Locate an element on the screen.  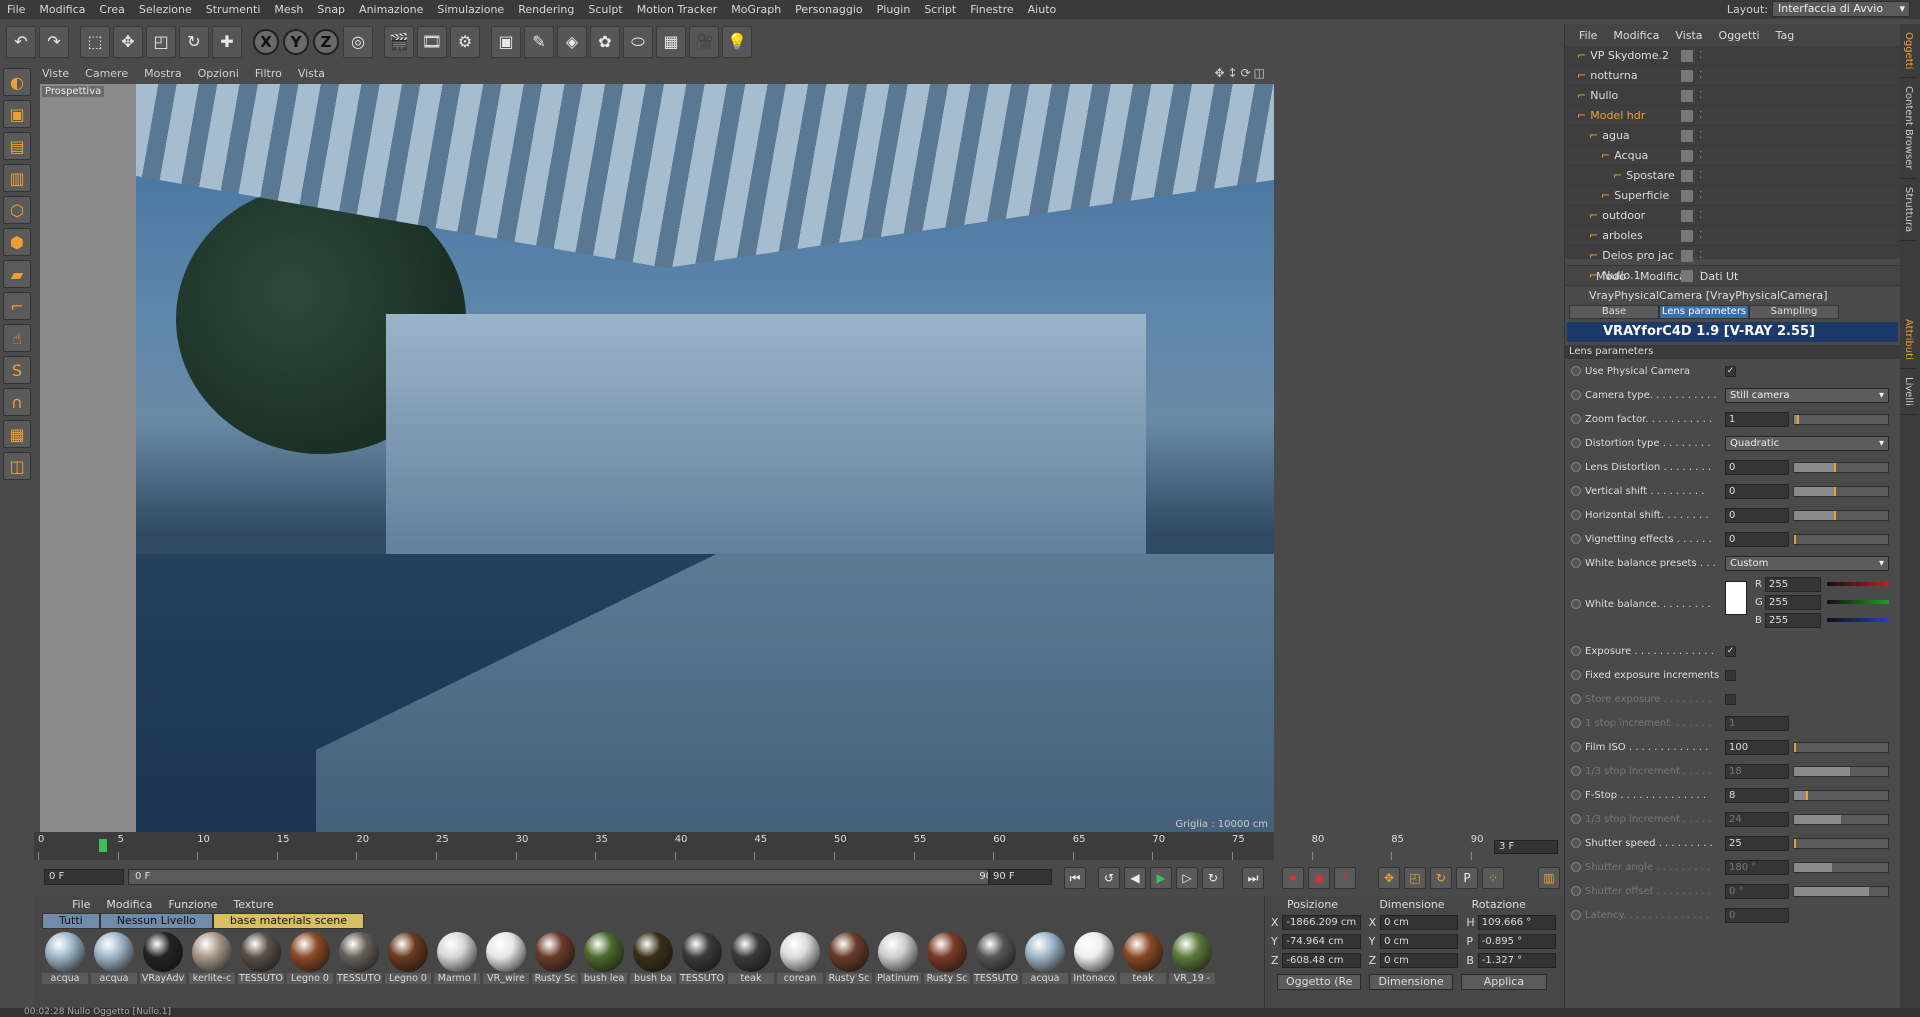
material-swatch: Marmo l is located at coordinates (457, 958).